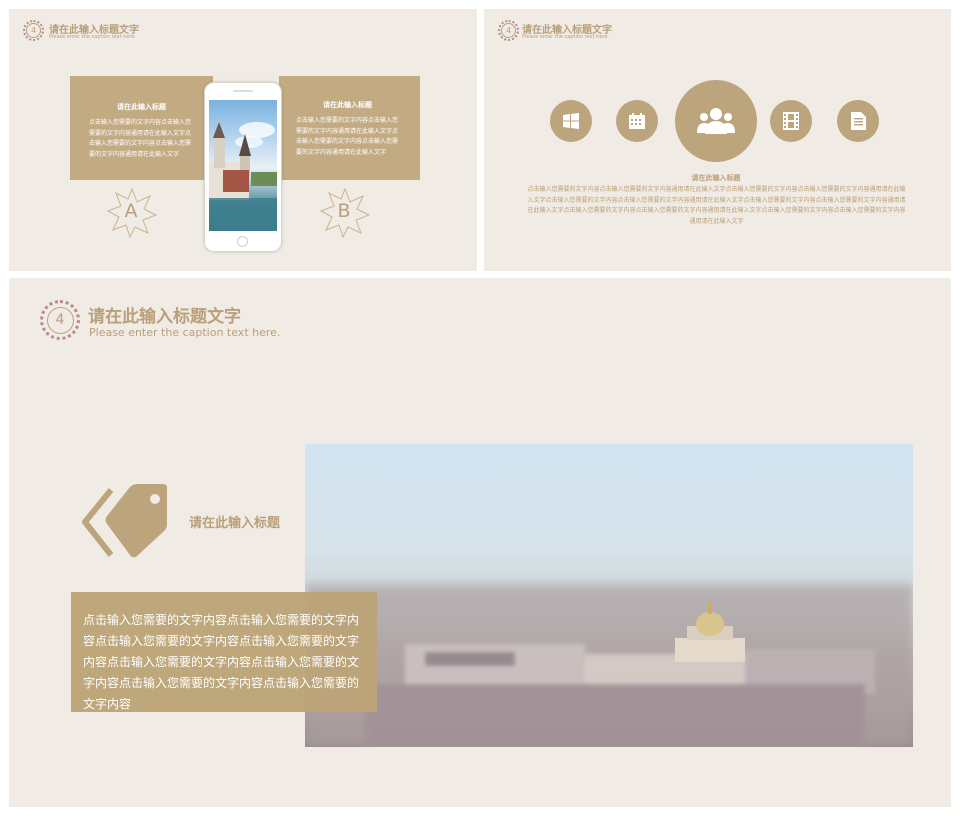 The height and width of the screenshot is (816, 960). I want to click on calendar-icon-circle, so click(637, 121).